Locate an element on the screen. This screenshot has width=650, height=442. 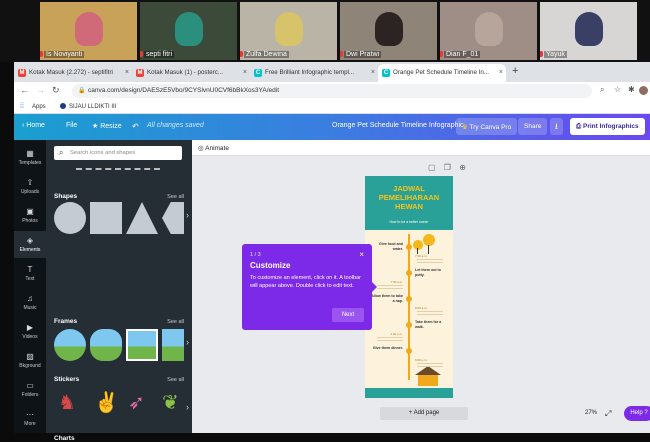
square-shape is located at coordinates (106, 218).